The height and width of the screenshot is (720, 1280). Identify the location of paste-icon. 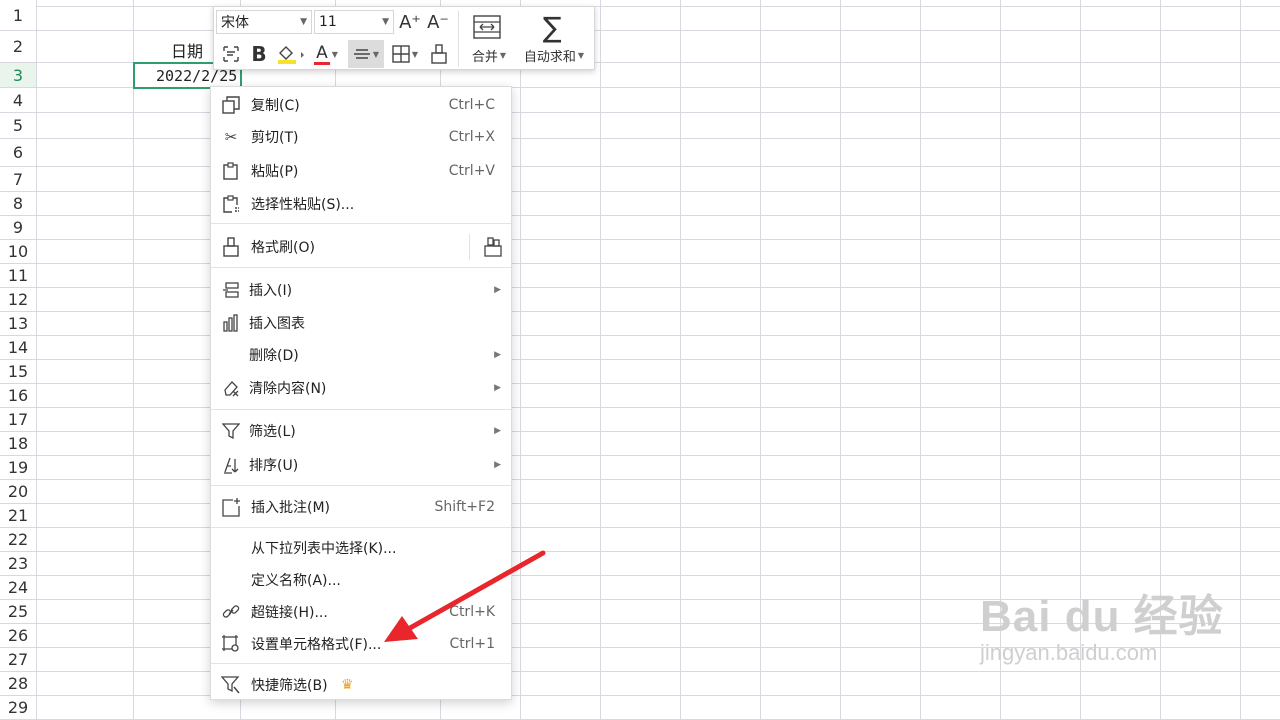
(231, 171).